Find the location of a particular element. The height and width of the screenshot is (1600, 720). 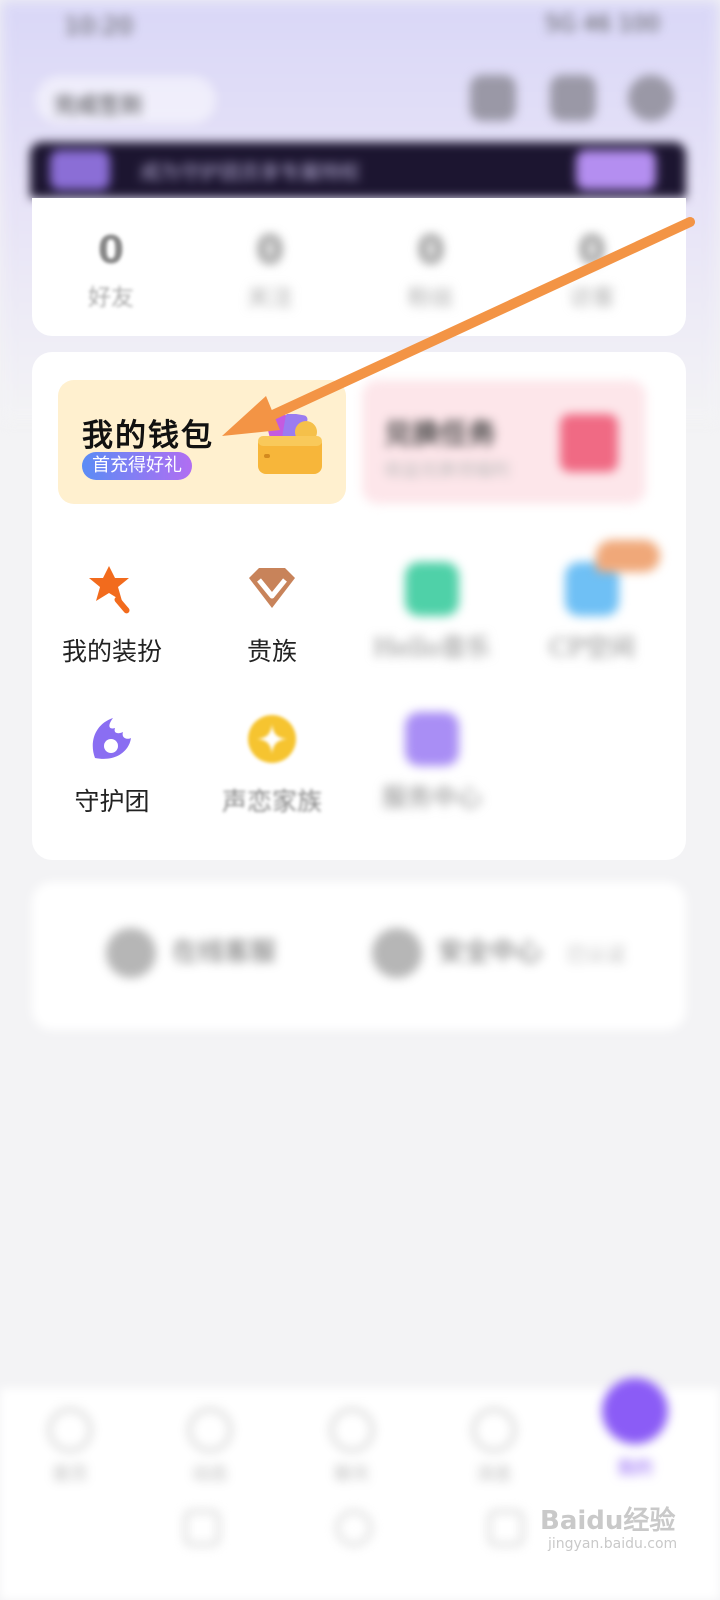

arrow-shaft is located at coordinates (476, 321).